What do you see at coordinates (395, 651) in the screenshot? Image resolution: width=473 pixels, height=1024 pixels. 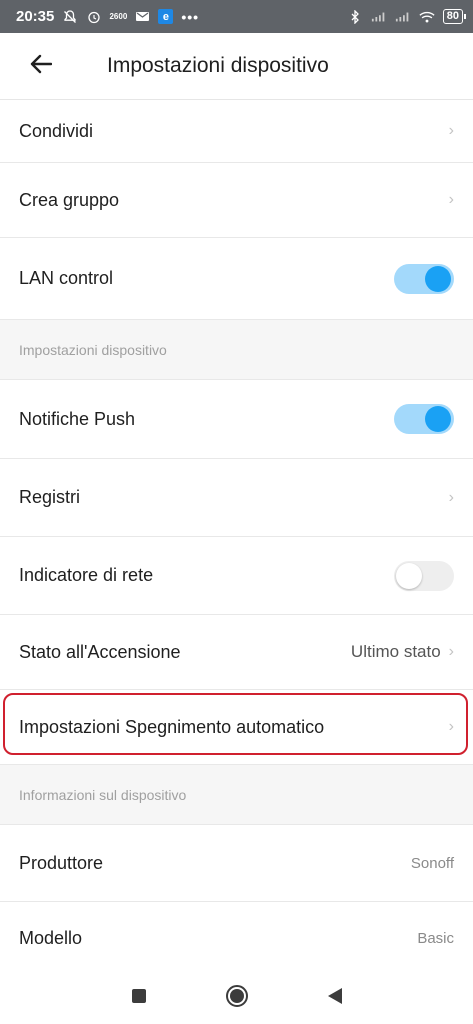 I see `power-on-state-value: Ultimo stato` at bounding box center [395, 651].